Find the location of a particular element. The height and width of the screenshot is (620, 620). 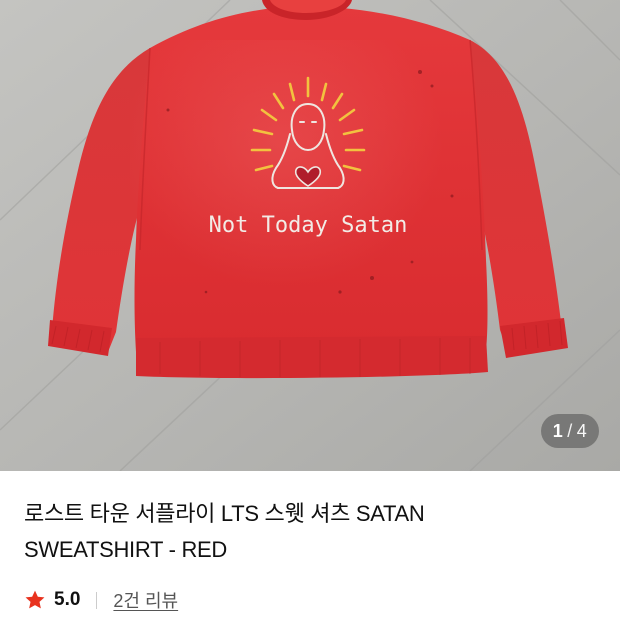

product-title-line-1: 로스트 타운 서플라이 LTS 스웻 셔츠 SATAN is located at coordinates (224, 513).